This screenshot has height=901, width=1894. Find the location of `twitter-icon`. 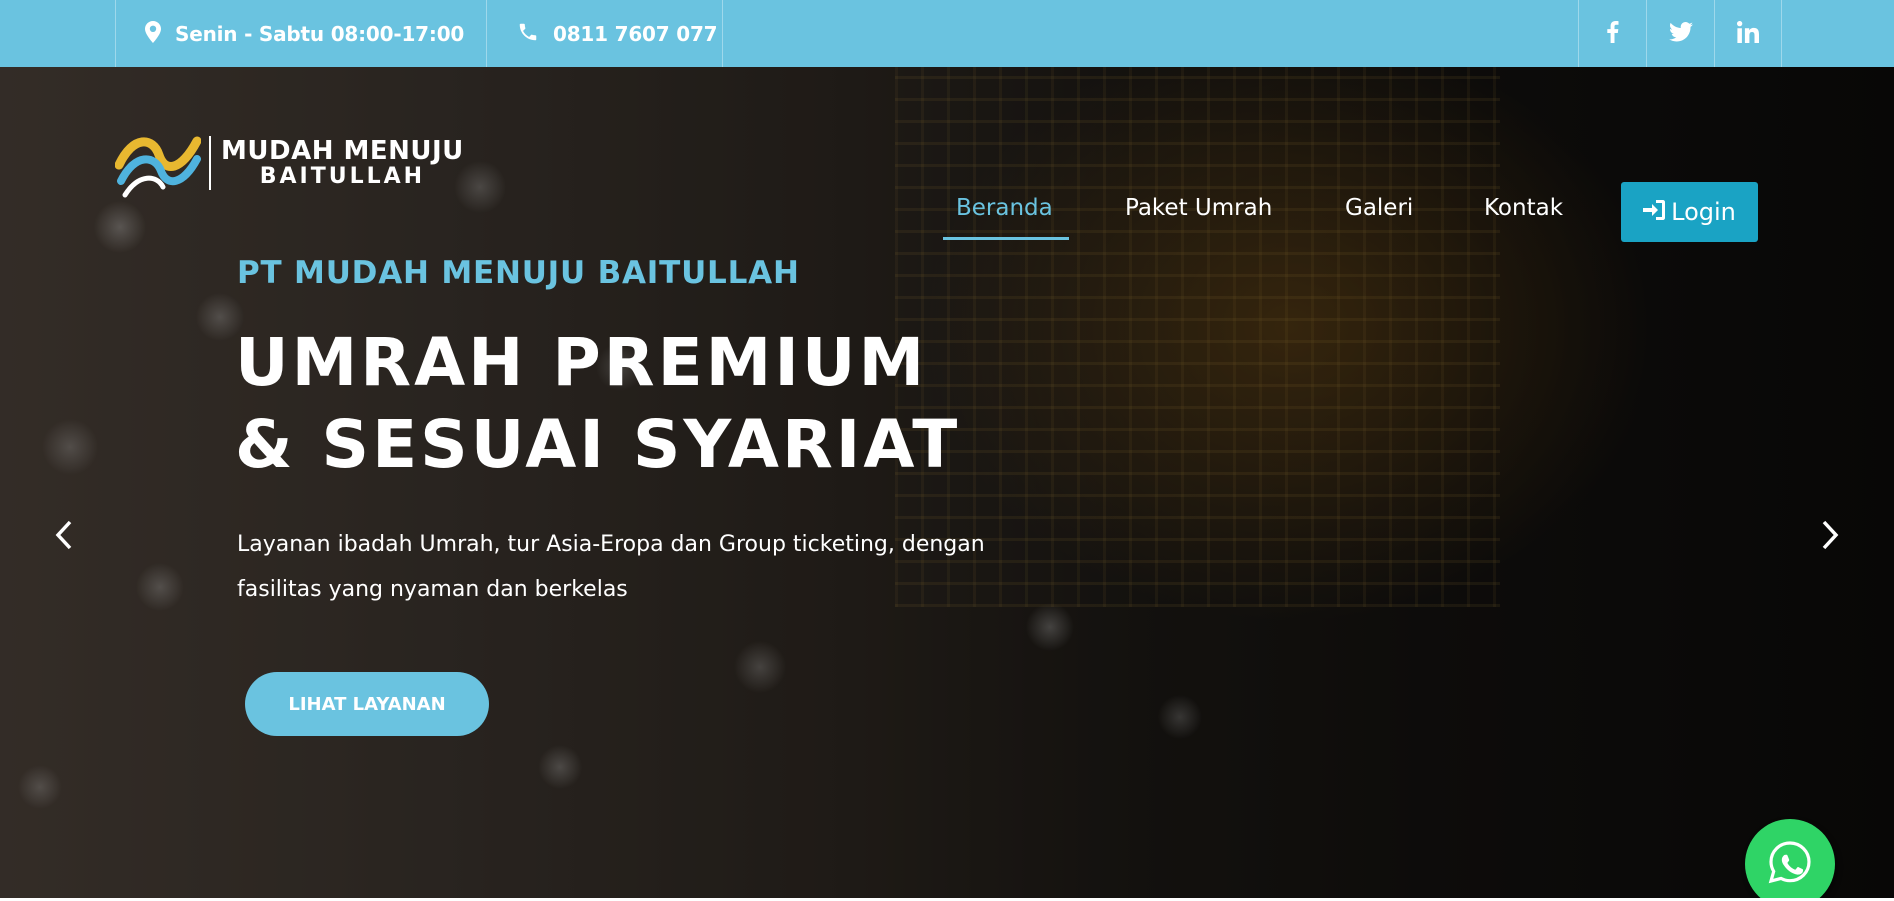

twitter-icon is located at coordinates (1680, 33).